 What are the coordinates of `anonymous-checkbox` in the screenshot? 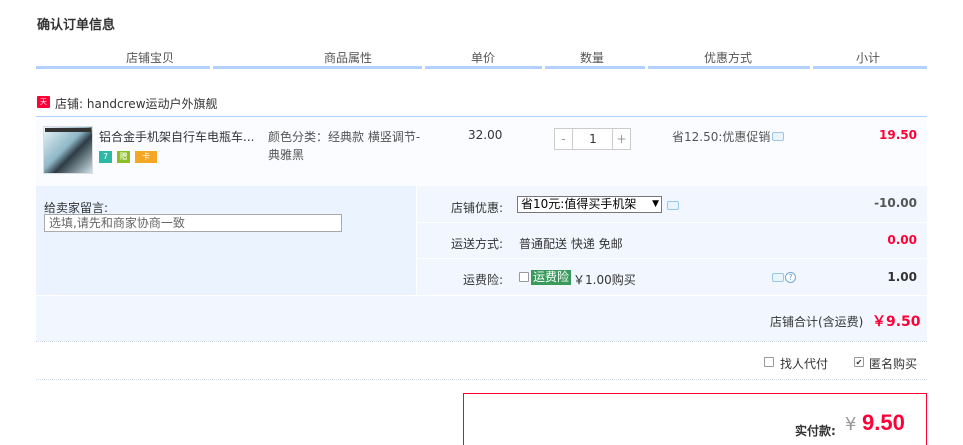 It's located at (859, 362).